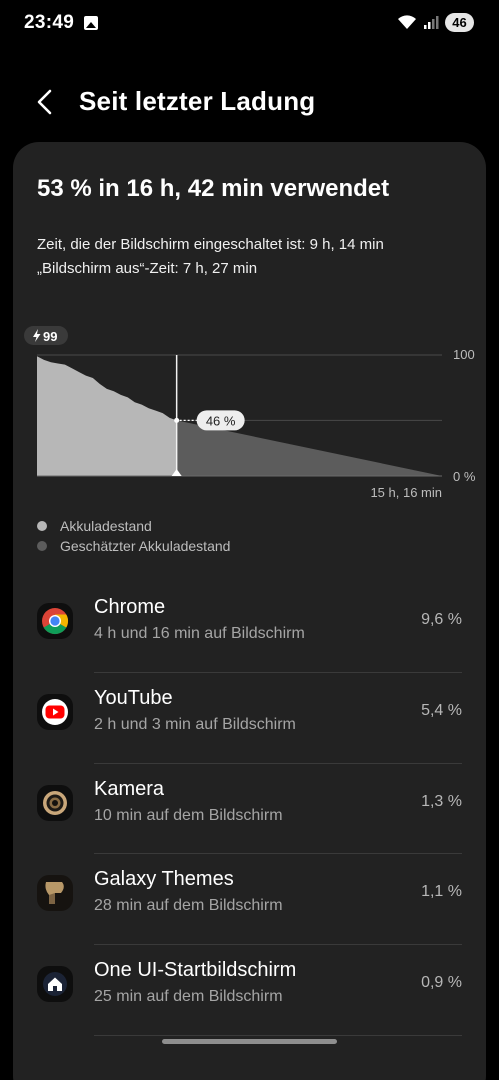 The image size is (499, 1080). What do you see at coordinates (431, 22) in the screenshot?
I see `signal-icon` at bounding box center [431, 22].